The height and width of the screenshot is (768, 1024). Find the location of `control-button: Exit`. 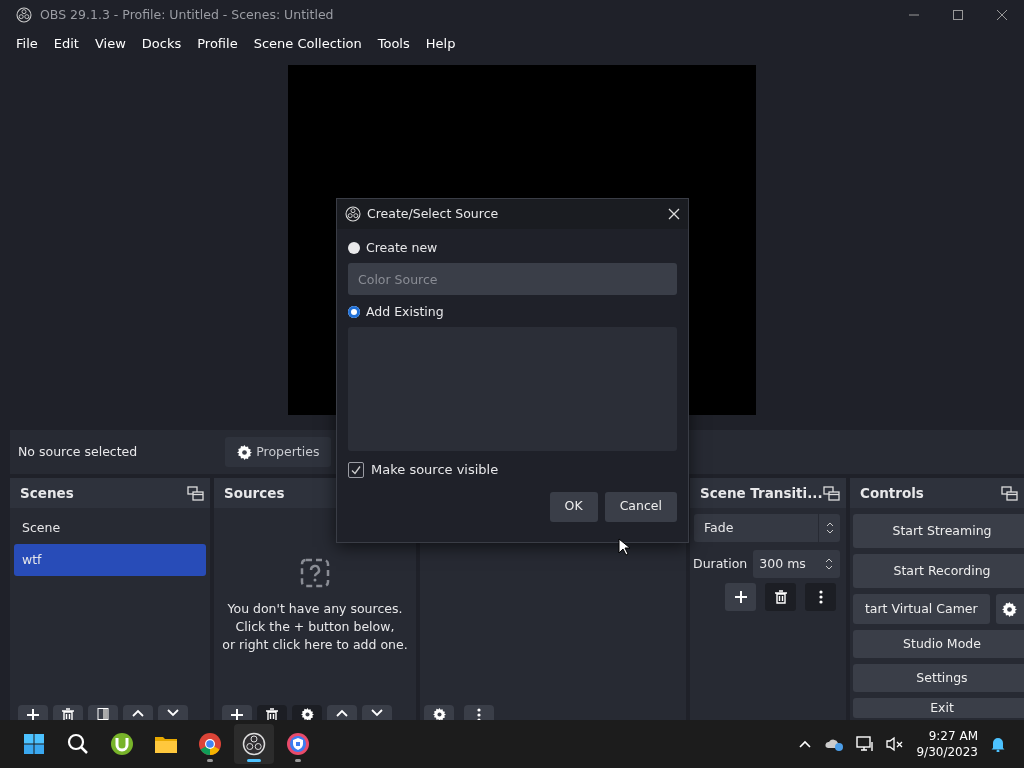

control-button: Exit is located at coordinates (938, 708).